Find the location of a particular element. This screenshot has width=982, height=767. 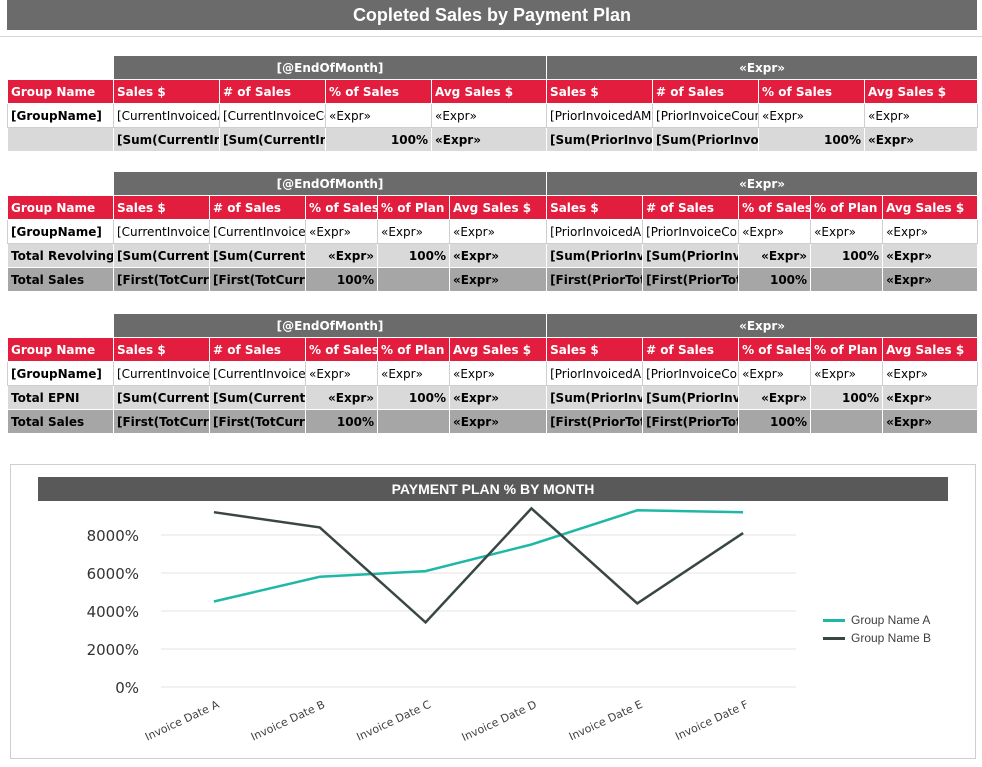

total-row-cell: Total EPNI is located at coordinates (60, 397).